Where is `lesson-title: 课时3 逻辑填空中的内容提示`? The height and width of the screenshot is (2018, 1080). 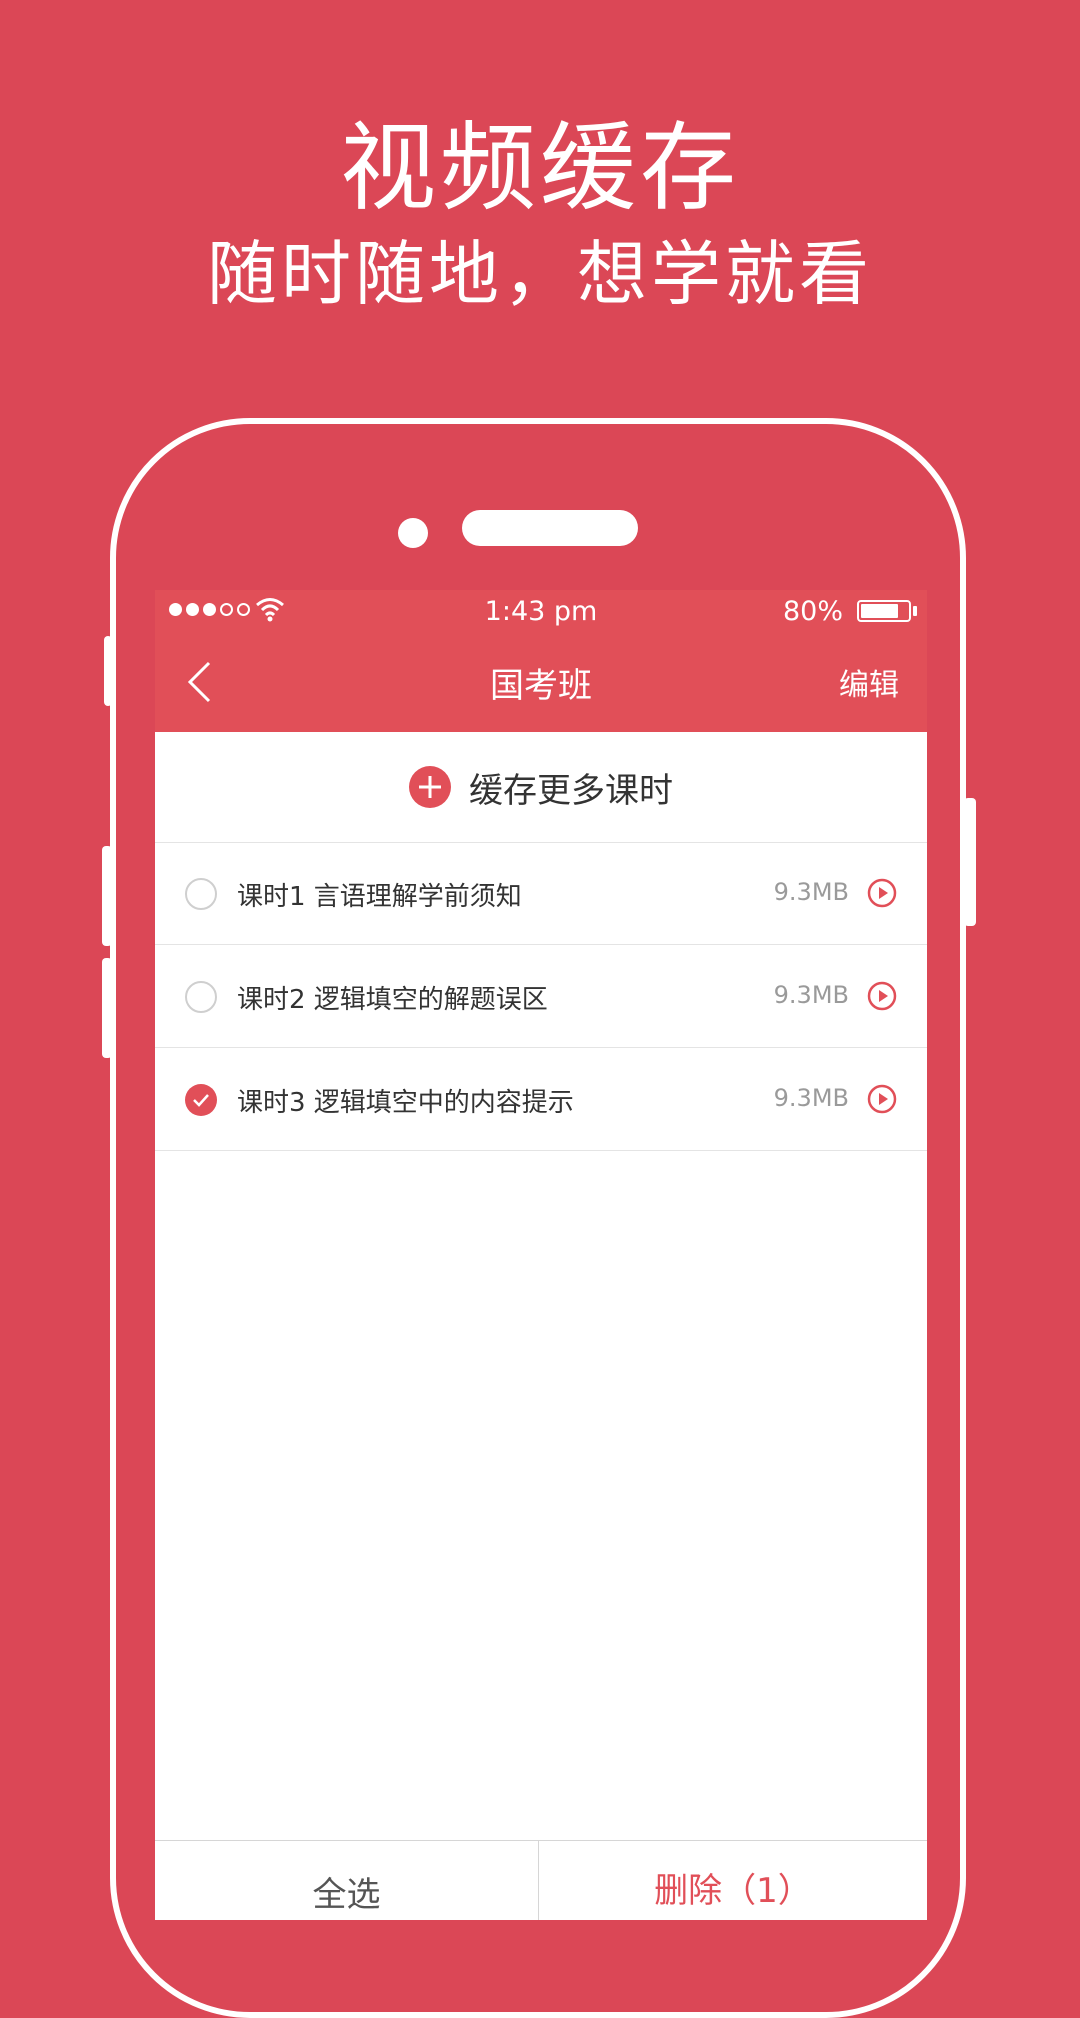 lesson-title: 课时3 逻辑填空中的内容提示 is located at coordinates (405, 1103).